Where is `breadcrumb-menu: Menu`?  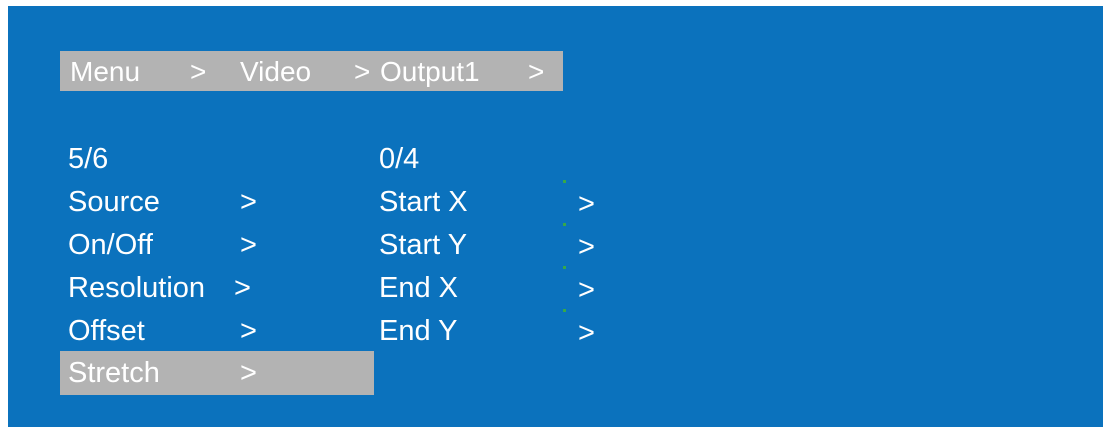 breadcrumb-menu: Menu is located at coordinates (105, 71).